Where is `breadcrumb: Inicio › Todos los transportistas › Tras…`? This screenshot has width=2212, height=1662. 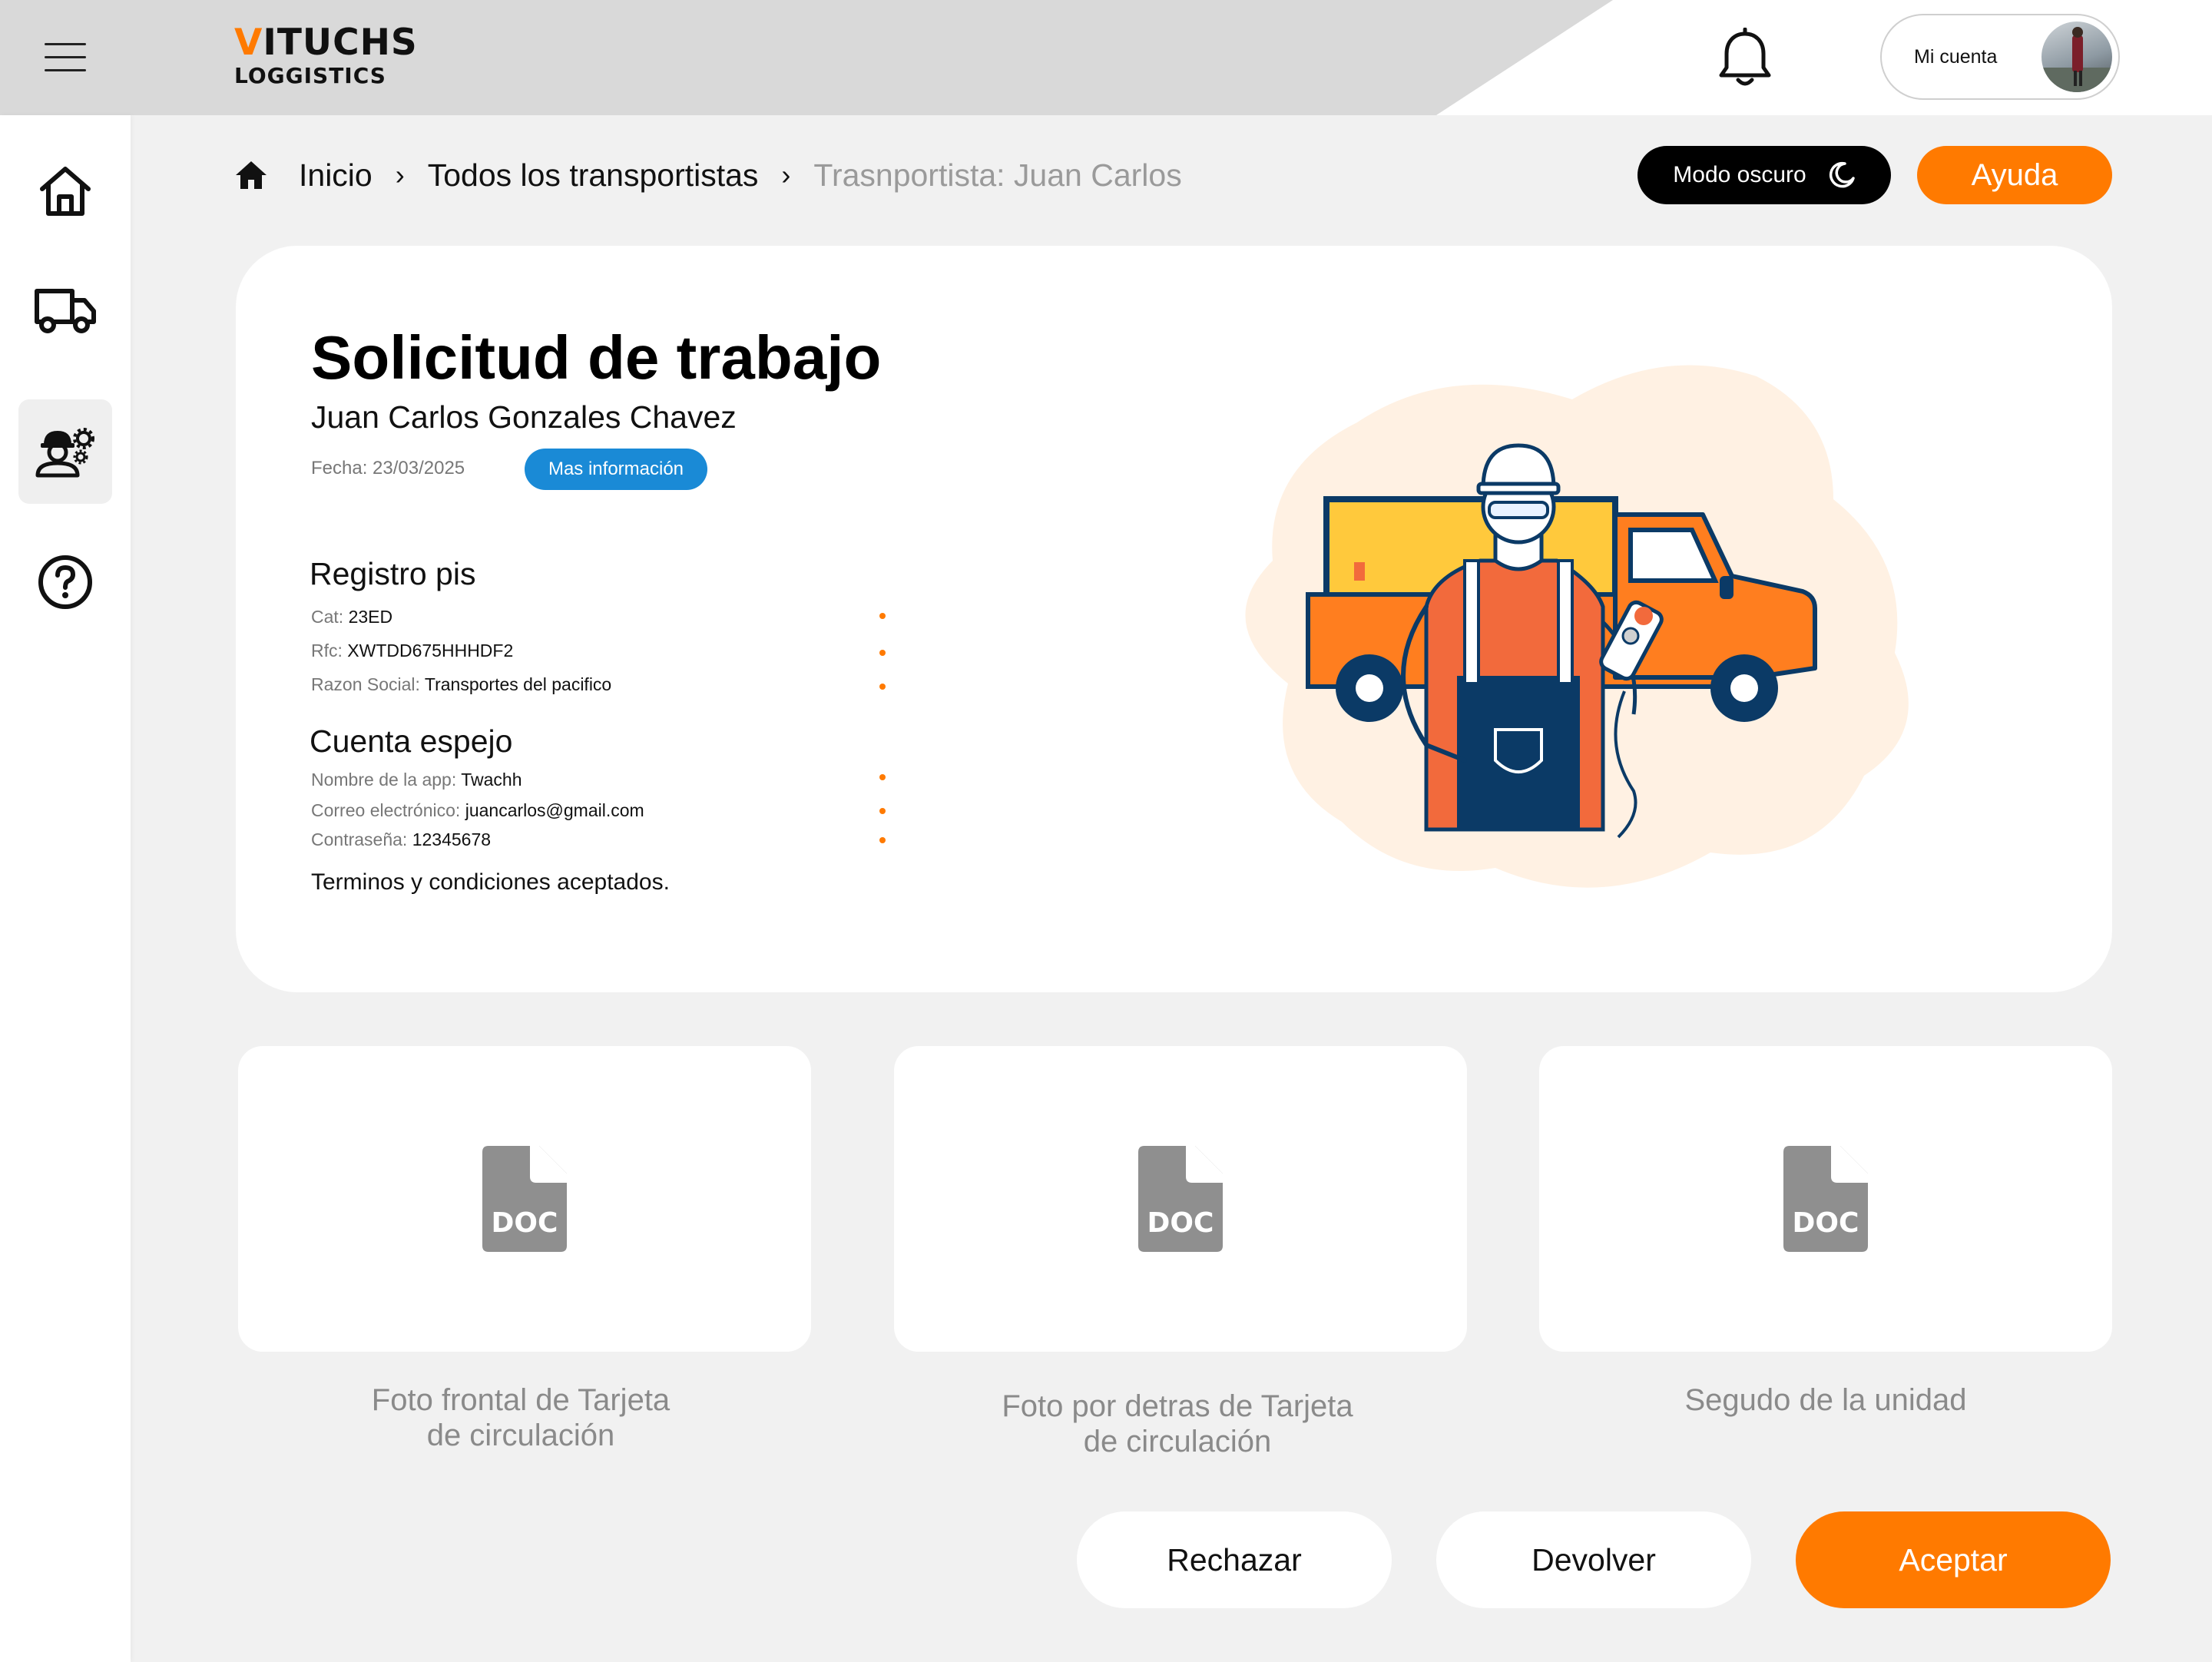
breadcrumb: Inicio › Todos los transportistas › Tras… is located at coordinates (708, 175).